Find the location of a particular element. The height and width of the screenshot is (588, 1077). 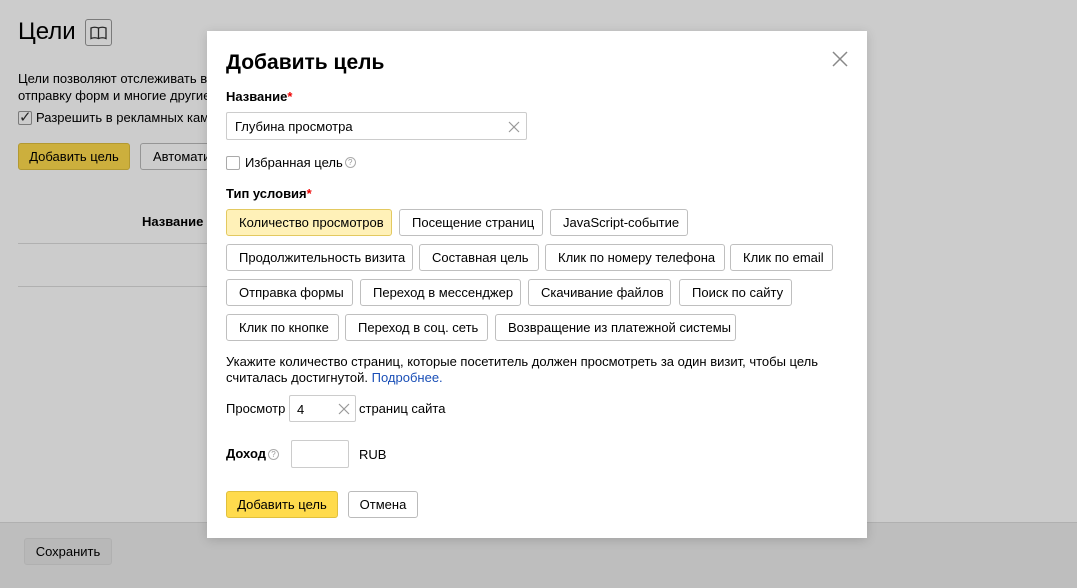

learn-more-link: Подробнее. is located at coordinates (407, 377).